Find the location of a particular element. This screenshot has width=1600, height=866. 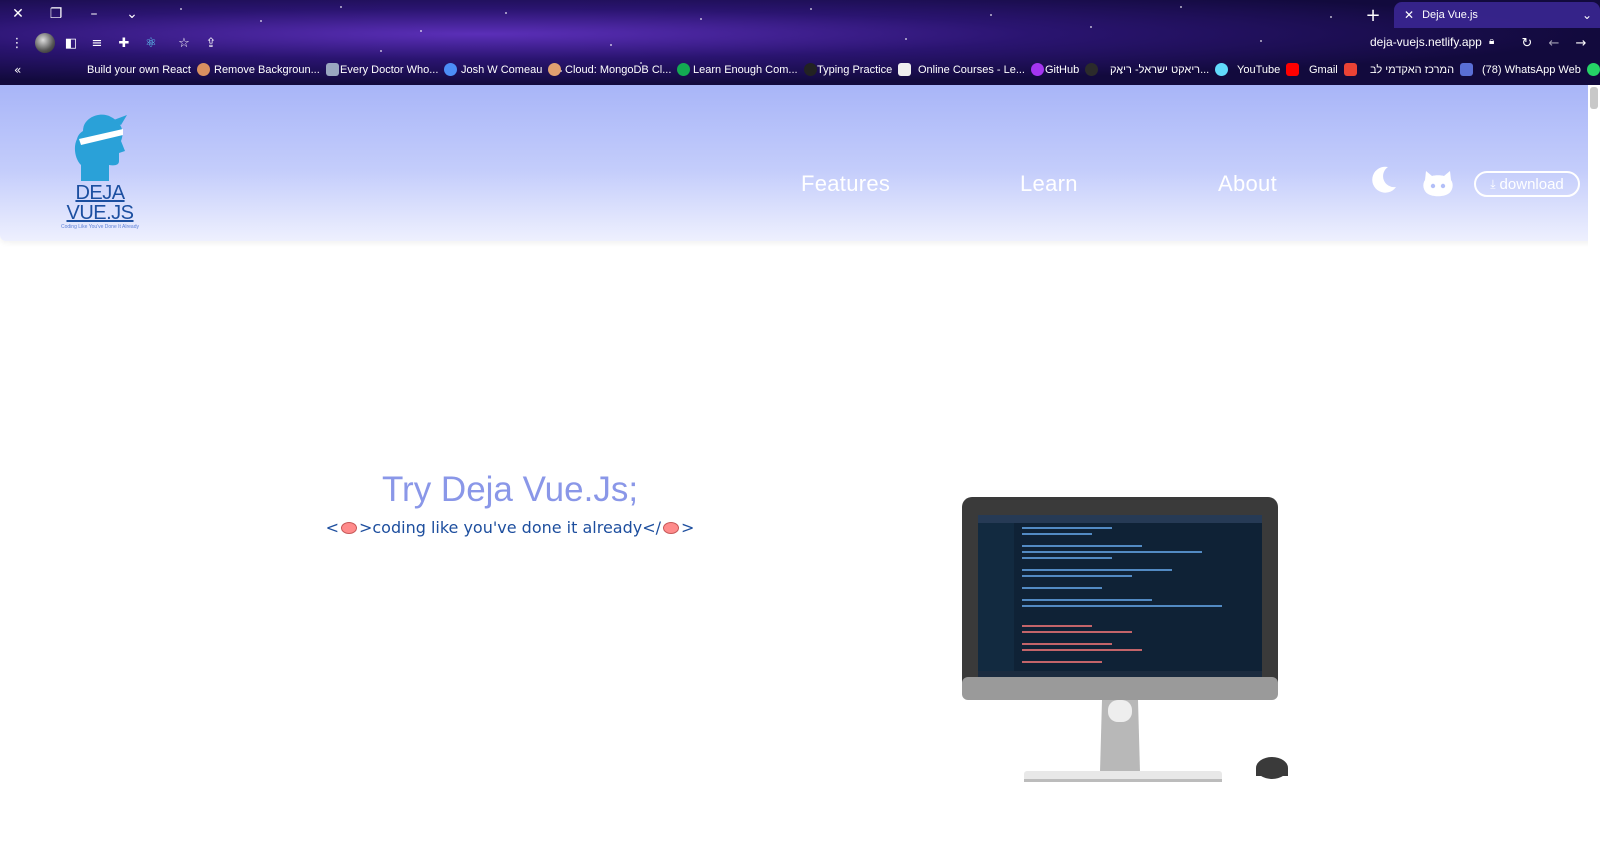

tab-menu-icon: ⌄ is located at coordinates (1587, 15).